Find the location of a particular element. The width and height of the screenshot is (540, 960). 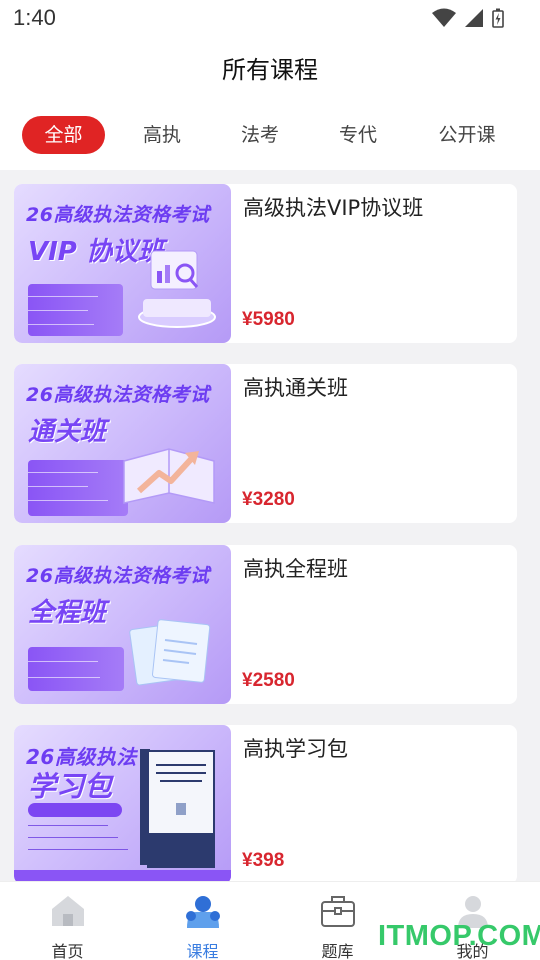

category-tabs: 全部 高执 法考 专代 公开课 is located at coordinates (270, 136).